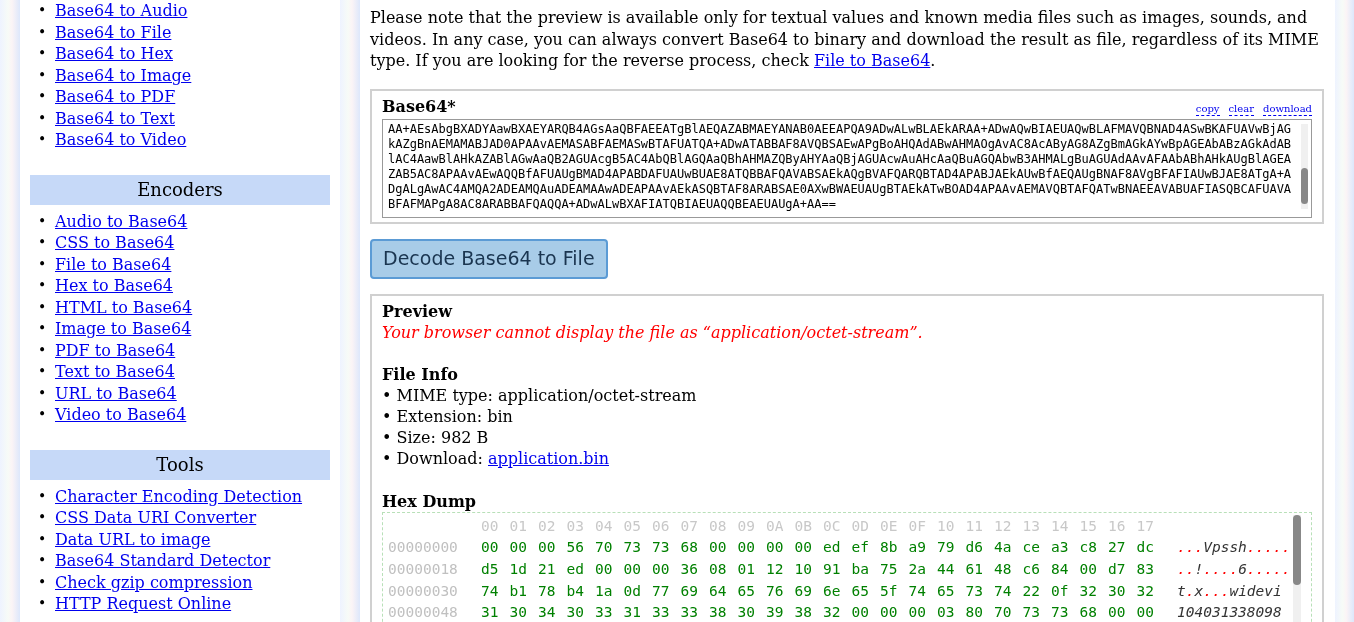 This screenshot has width=1354, height=622. What do you see at coordinates (143, 604) in the screenshot?
I see `sidebar-link: HTTP Request Online` at bounding box center [143, 604].